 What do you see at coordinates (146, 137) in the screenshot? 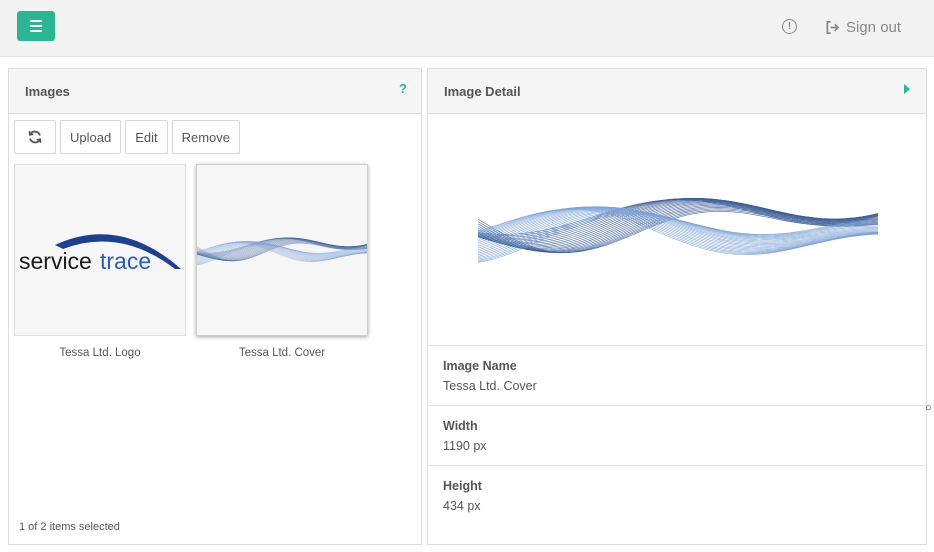
I see `edit-button: Edit` at bounding box center [146, 137].